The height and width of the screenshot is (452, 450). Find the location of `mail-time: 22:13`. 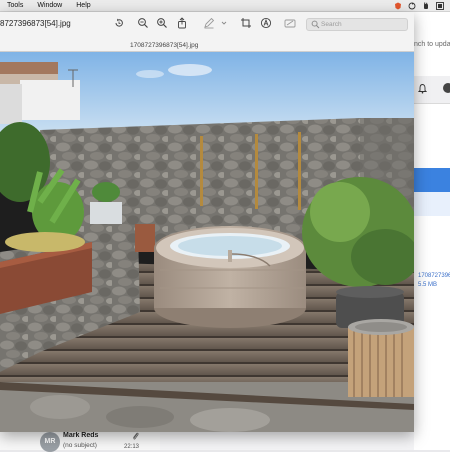

mail-time: 22:13 is located at coordinates (132, 447).